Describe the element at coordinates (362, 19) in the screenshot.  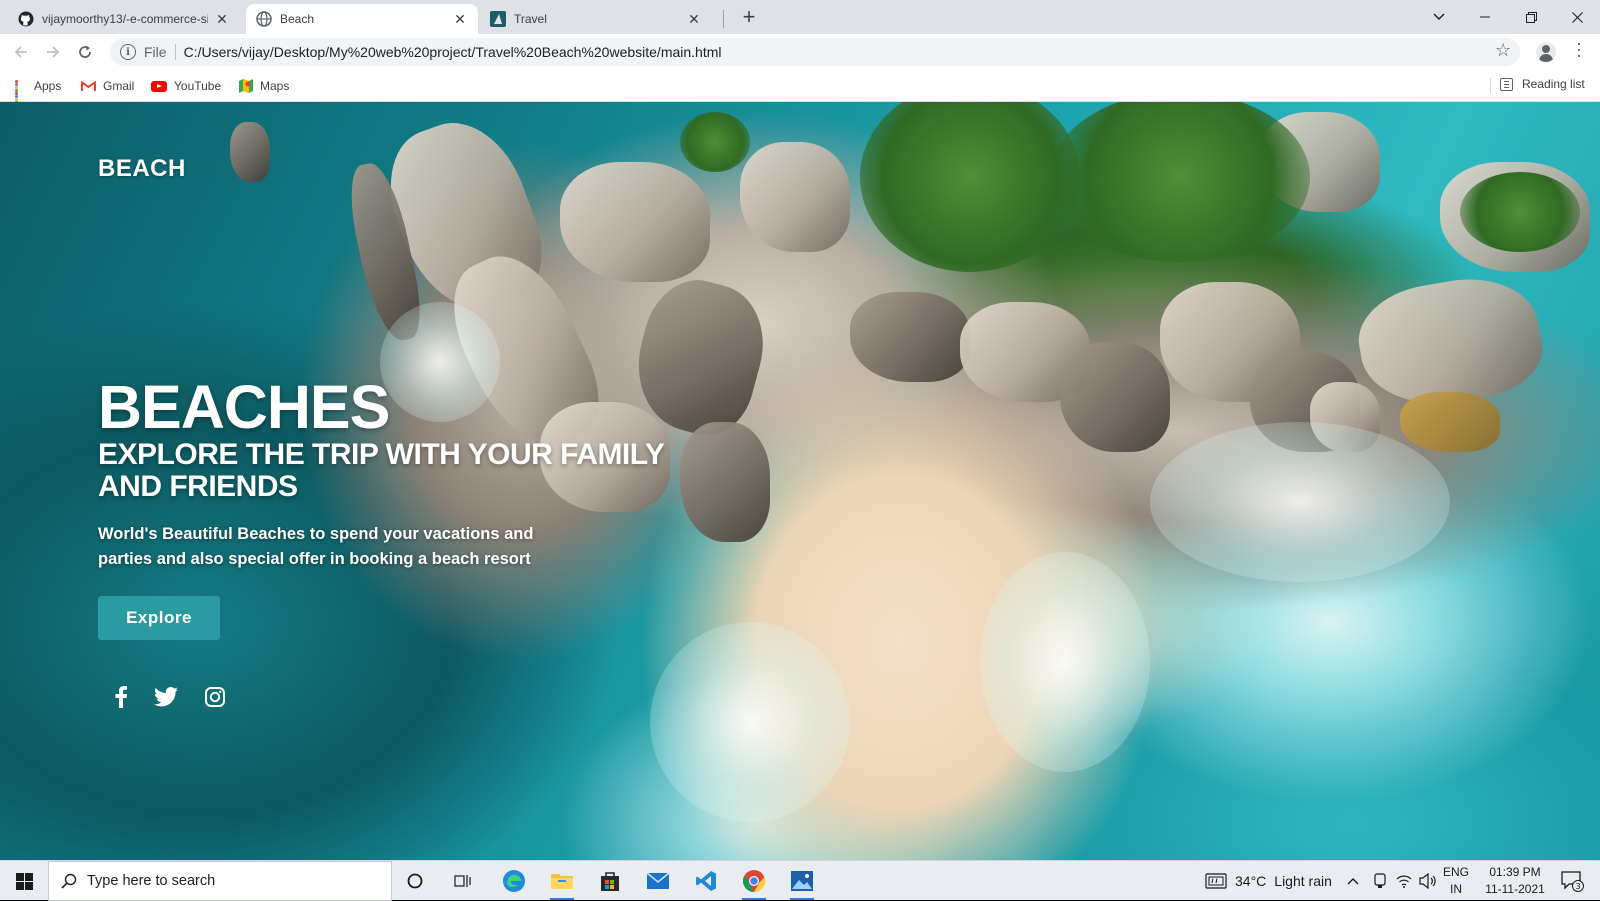
I see `tab-beach: Beach ✕` at that location.